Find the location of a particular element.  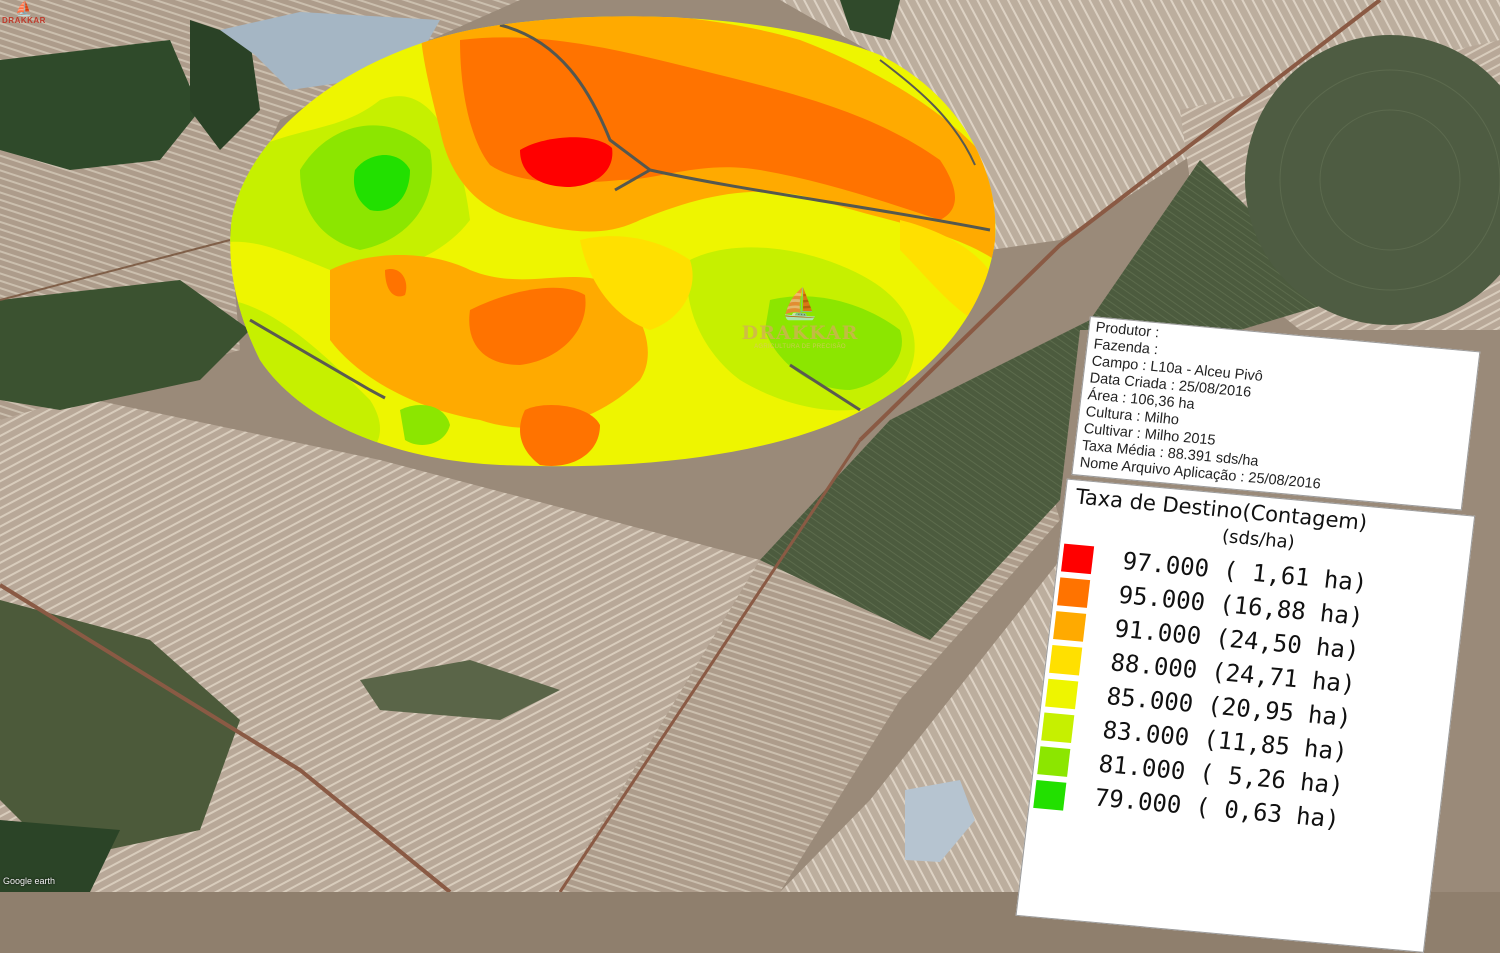

drakkar-watermark: ⛵ DRAKKAR AGRICULTURA DE PRECISÃO is located at coordinates (800, 319).